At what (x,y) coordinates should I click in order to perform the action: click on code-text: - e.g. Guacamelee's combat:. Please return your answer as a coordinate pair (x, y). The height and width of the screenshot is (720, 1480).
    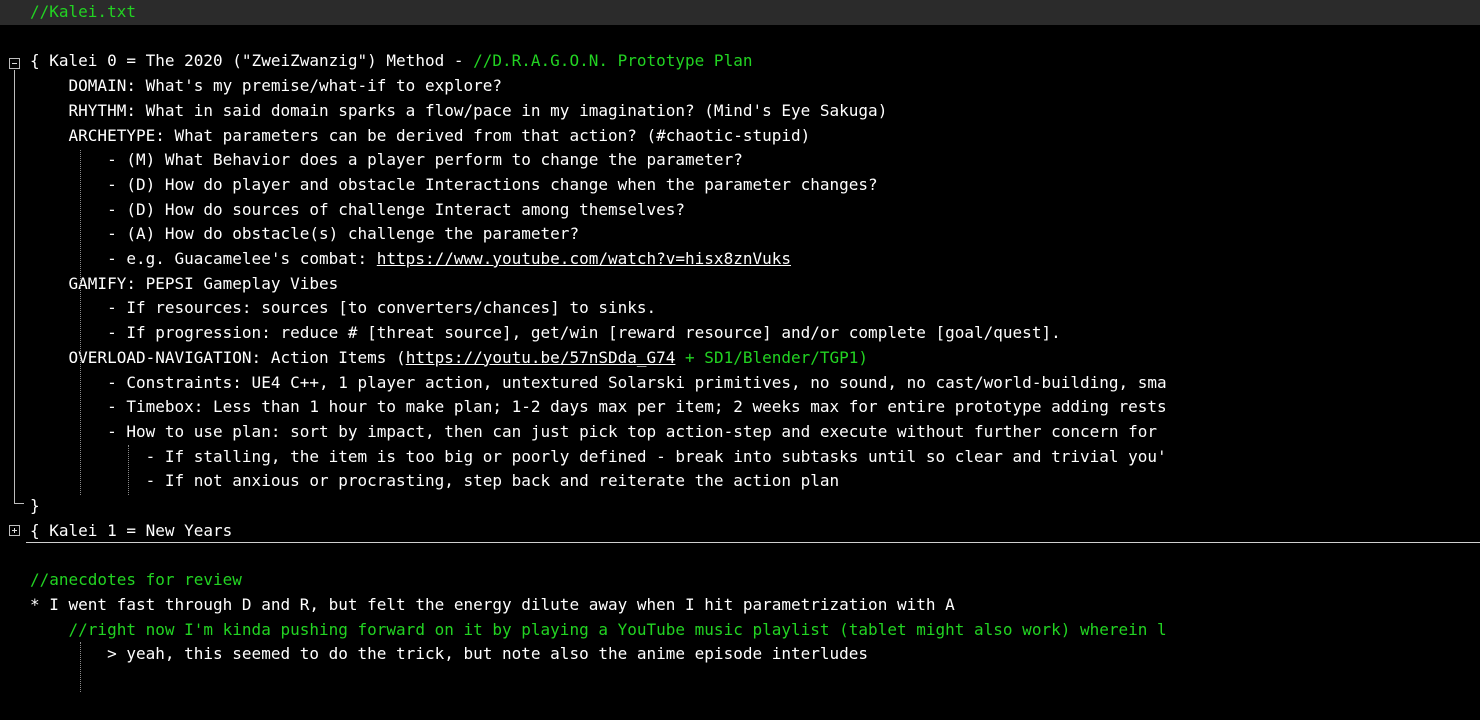
    Looking at the image, I should click on (242, 258).